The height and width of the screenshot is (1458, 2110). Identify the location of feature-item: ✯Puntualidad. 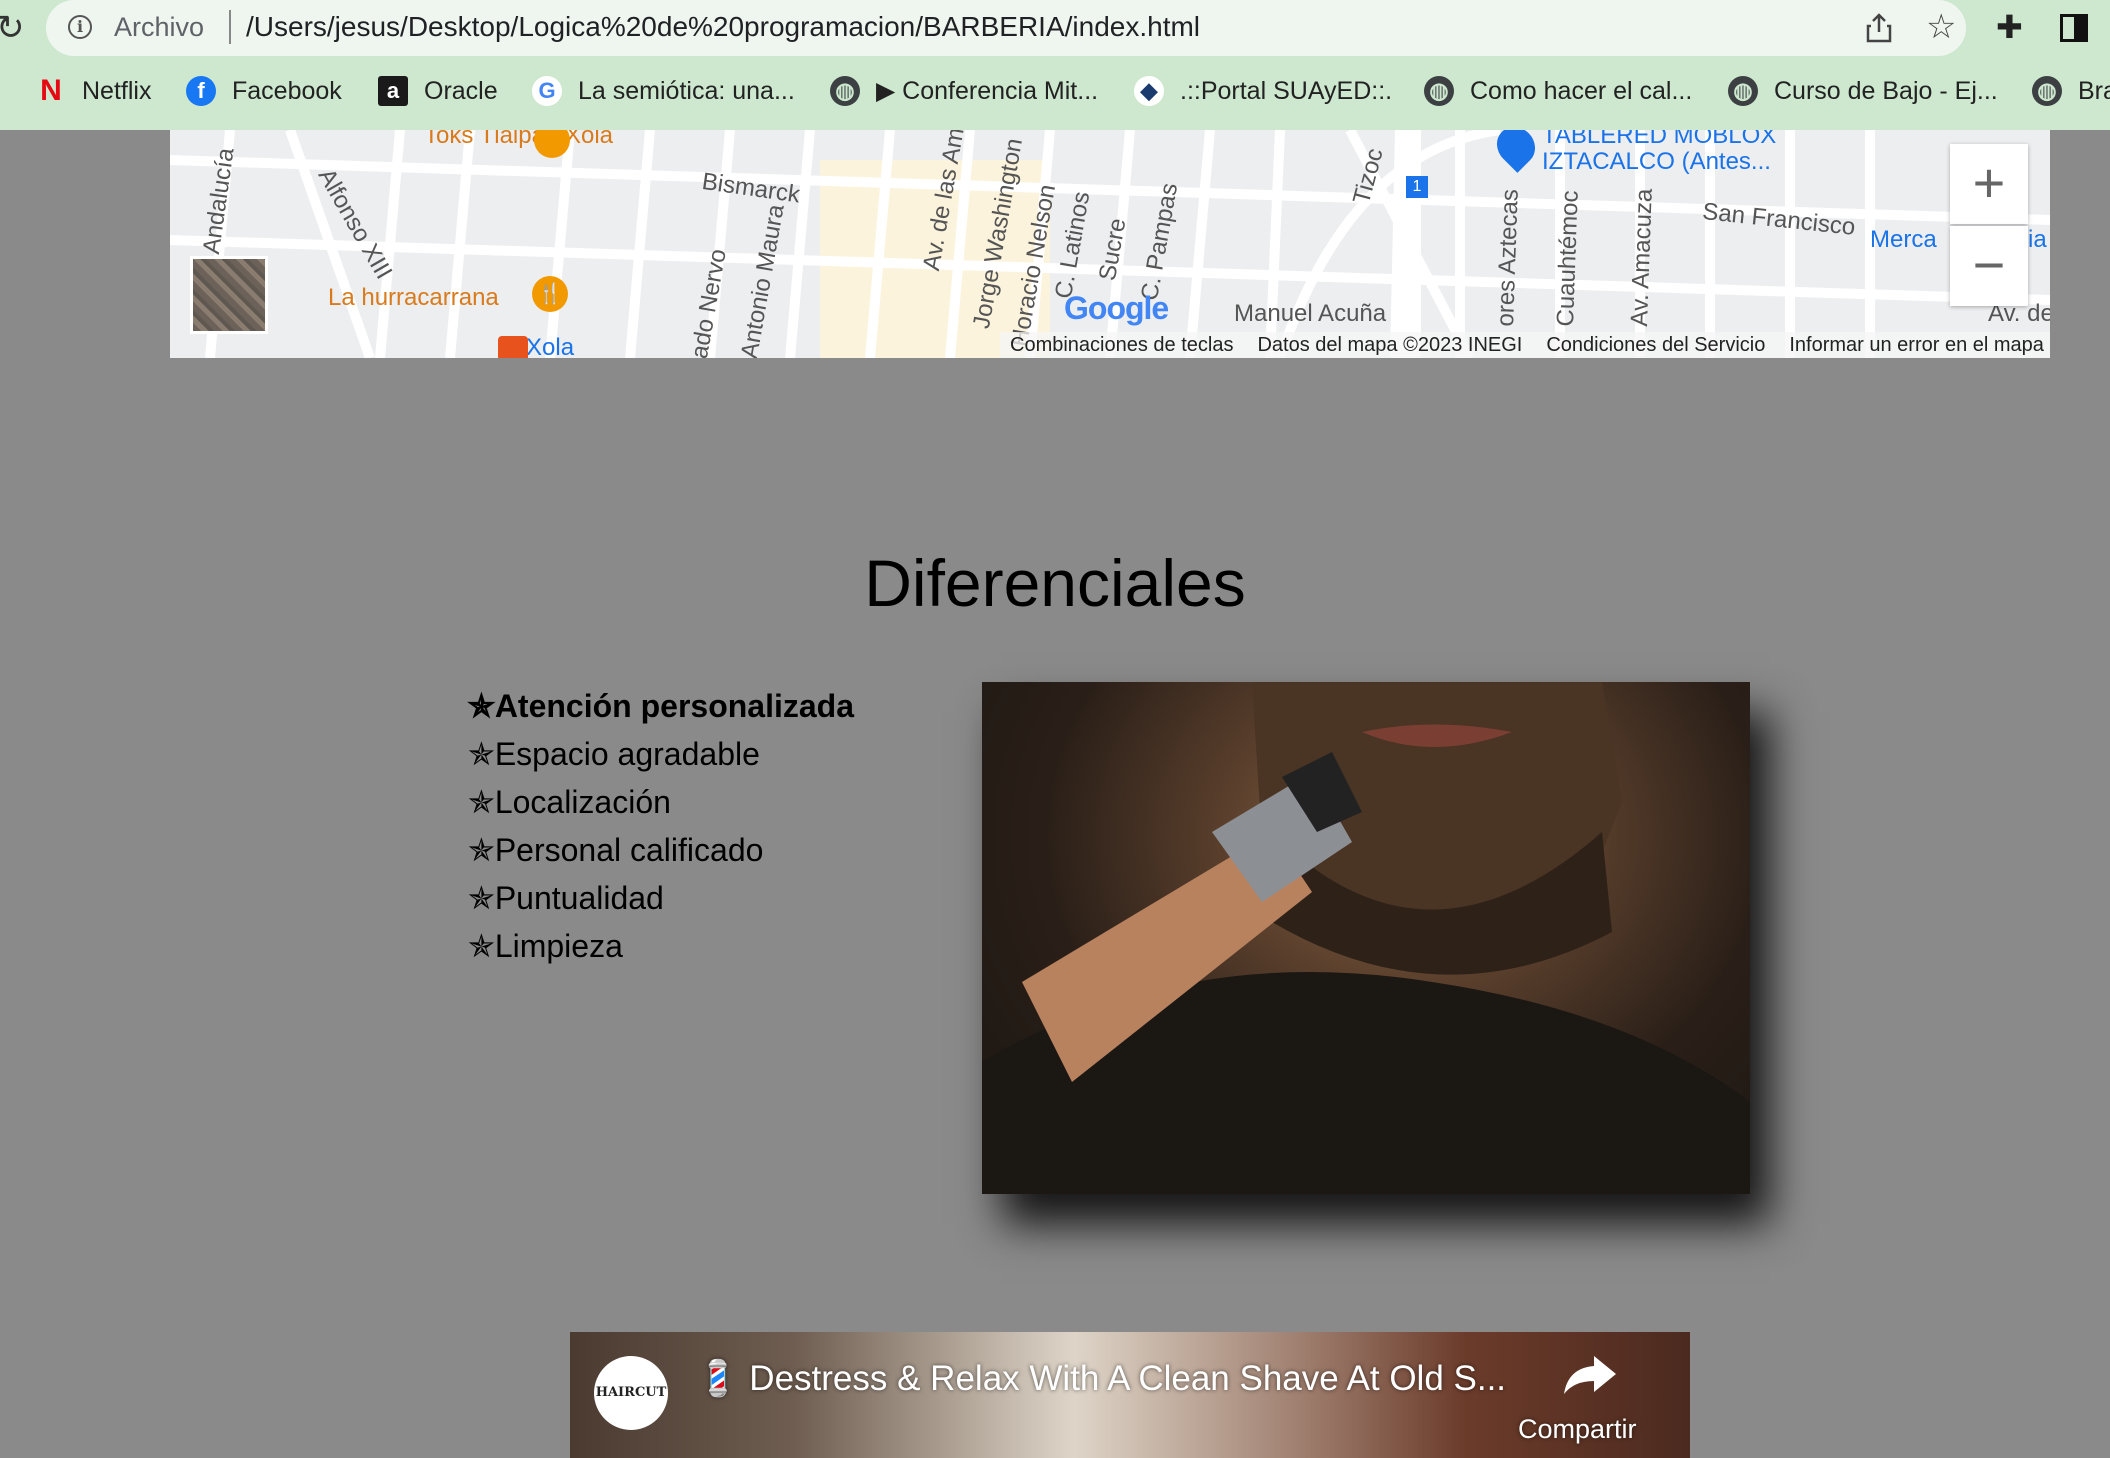
(566, 898).